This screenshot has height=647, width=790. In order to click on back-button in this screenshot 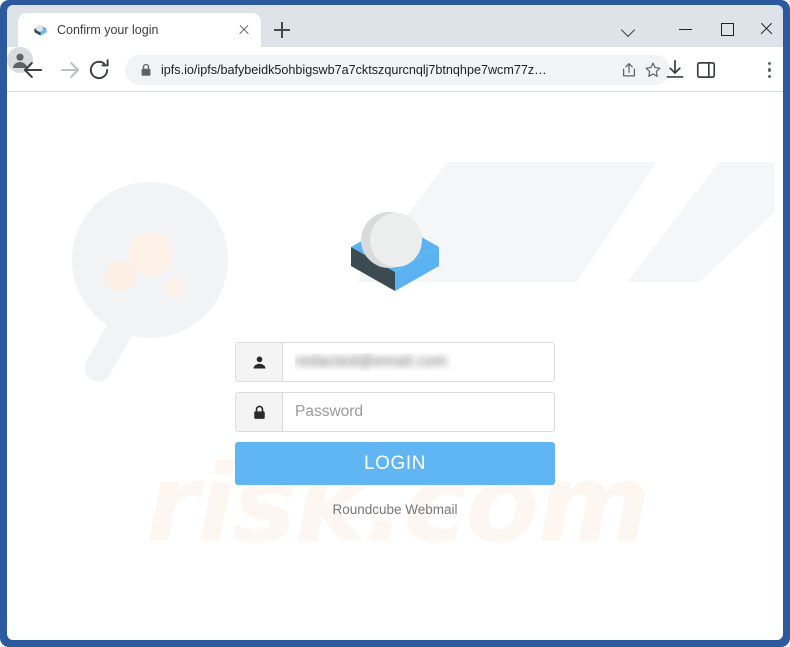, I will do `click(33, 70)`.